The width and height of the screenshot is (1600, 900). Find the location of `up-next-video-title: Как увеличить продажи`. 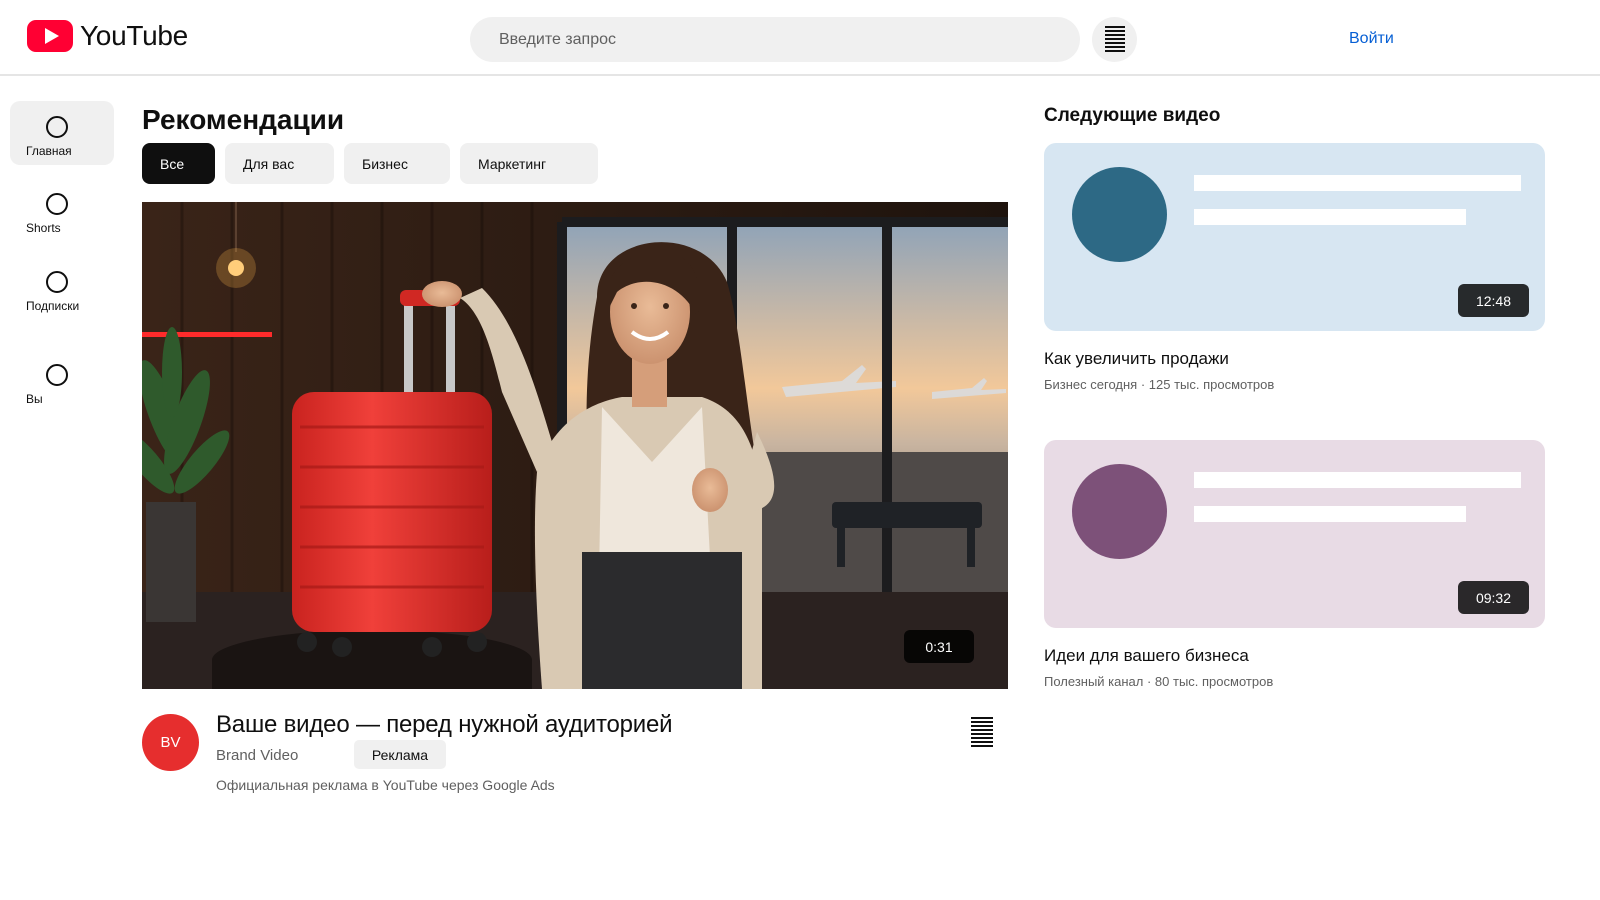

up-next-video-title: Как увеличить продажи is located at coordinates (1136, 359).